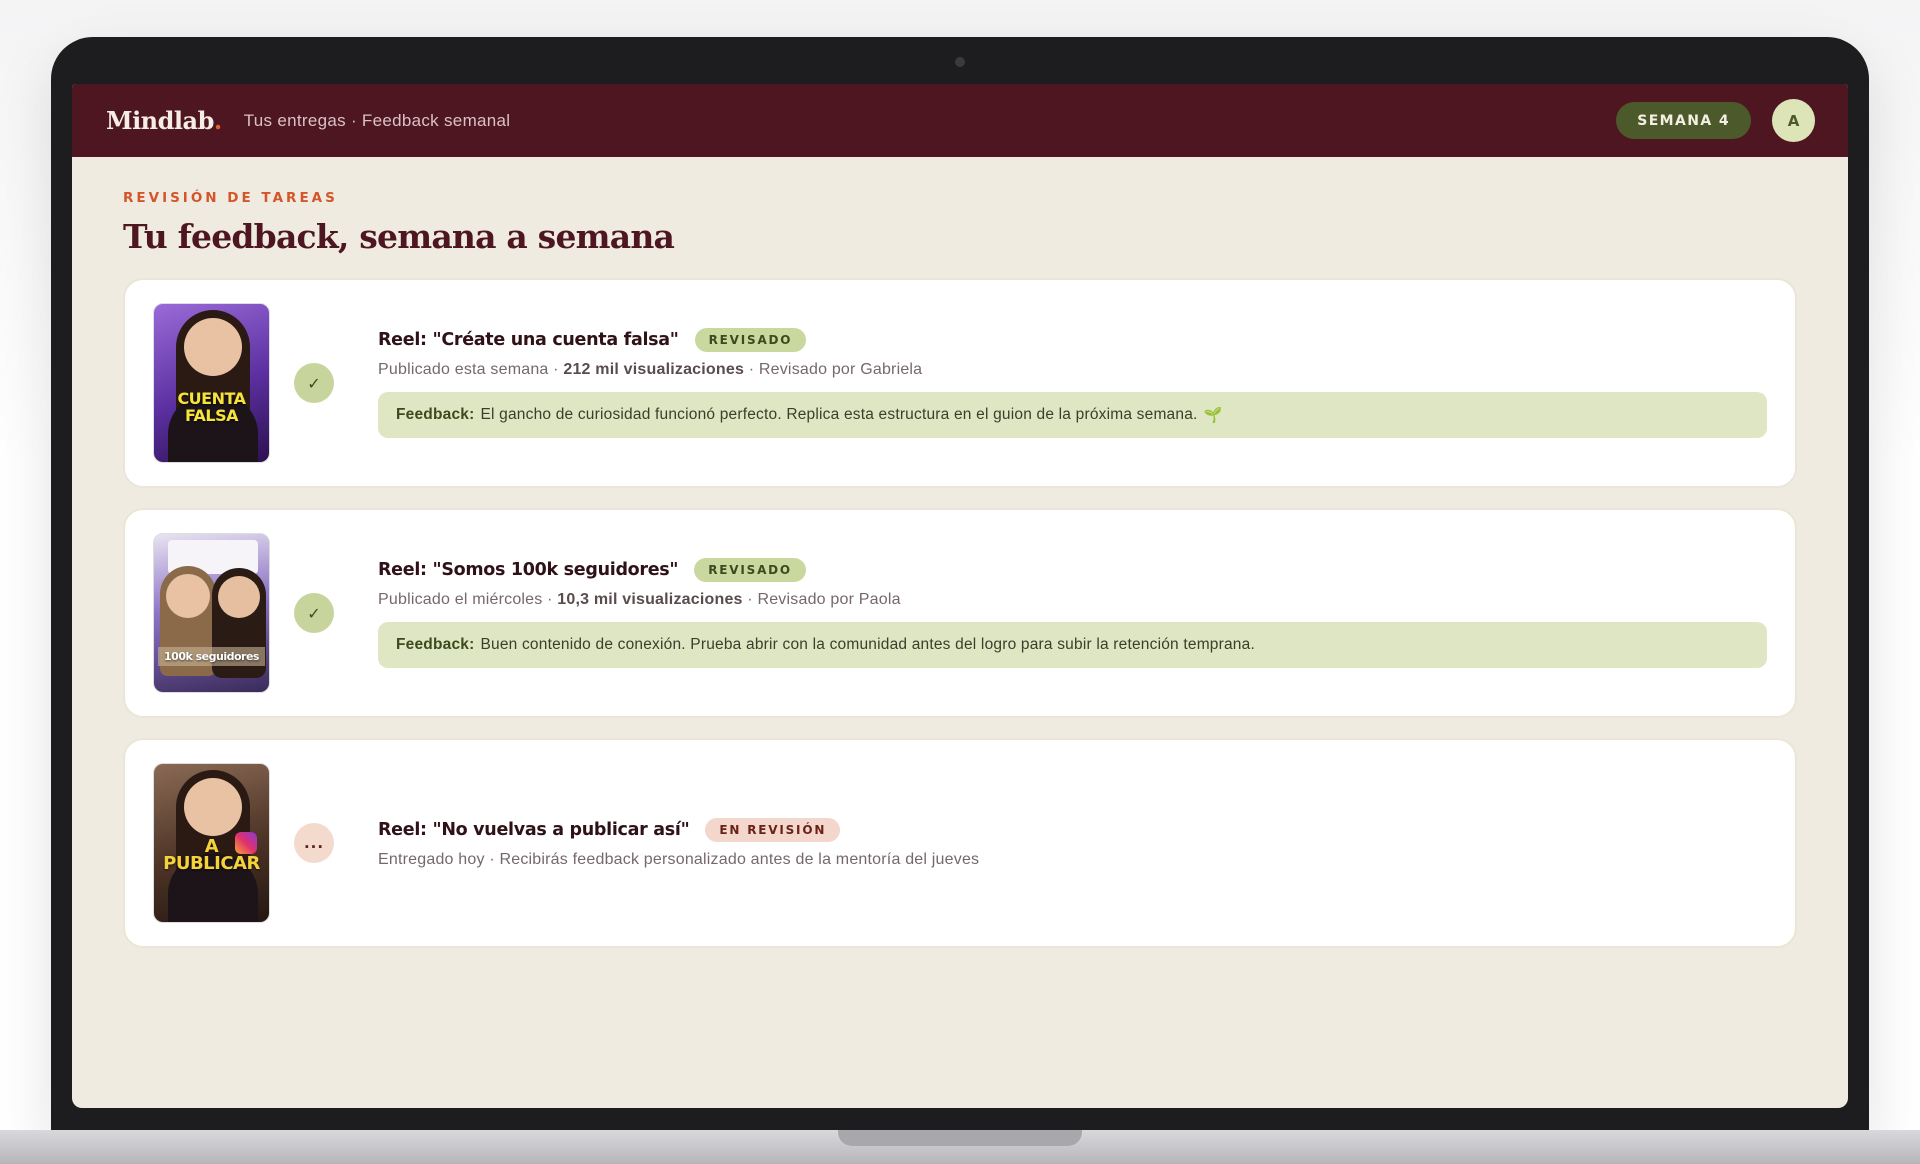  I want to click on sprout-icon: 🌱, so click(1213, 415).